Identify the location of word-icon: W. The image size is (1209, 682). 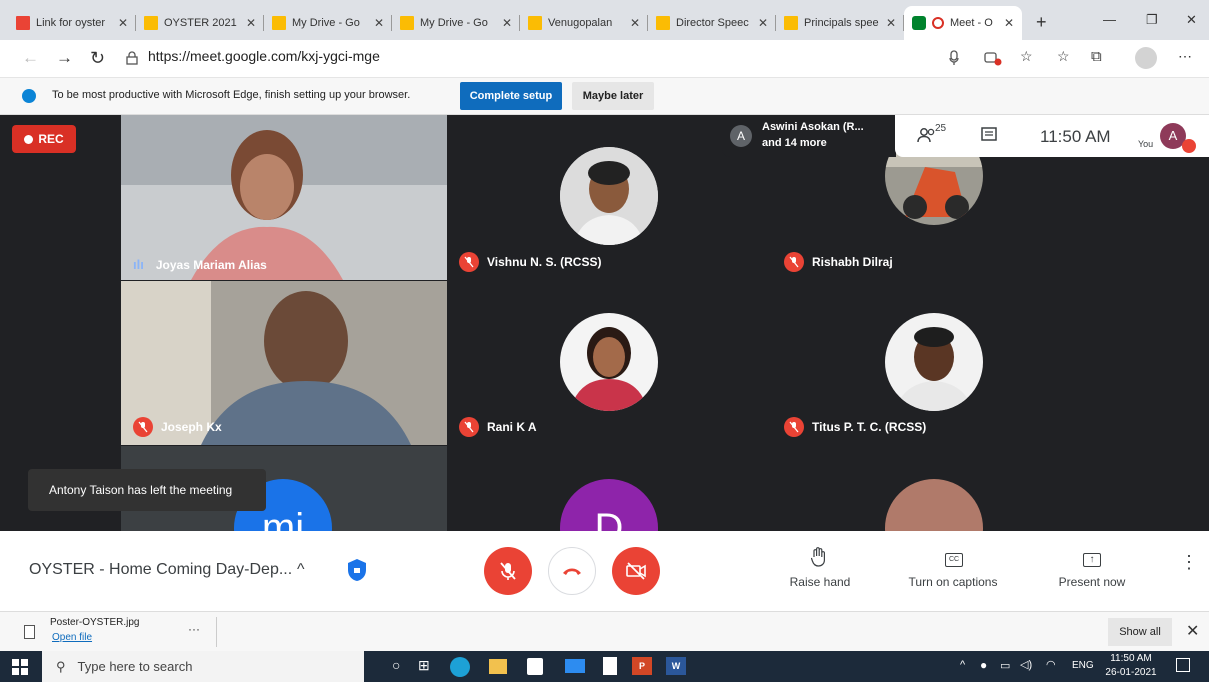
(676, 666).